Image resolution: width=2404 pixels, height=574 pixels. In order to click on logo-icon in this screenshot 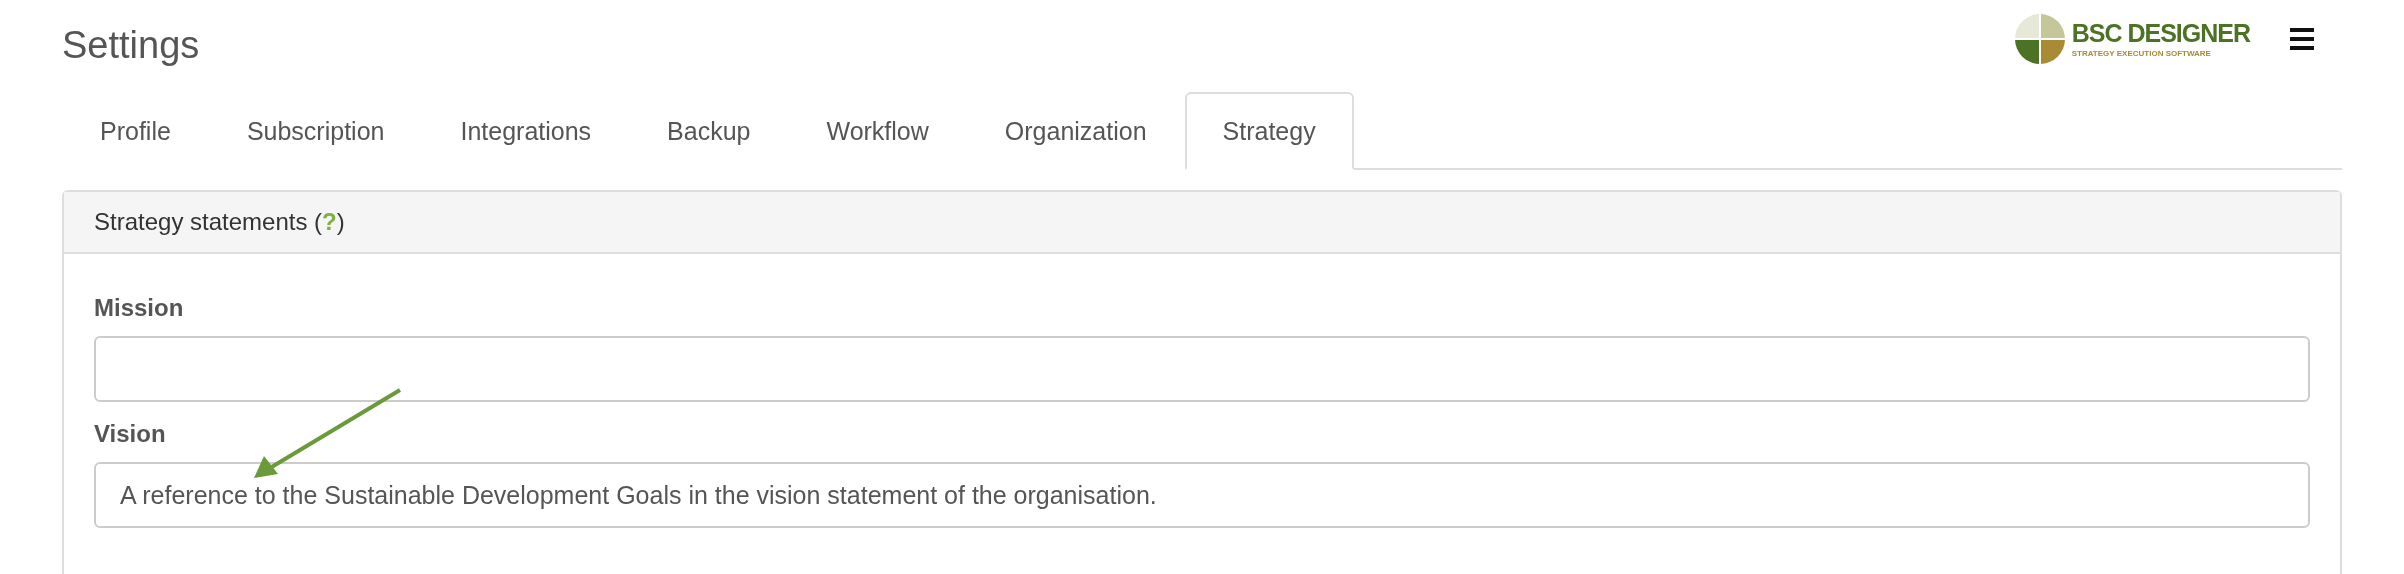, I will do `click(2039, 39)`.